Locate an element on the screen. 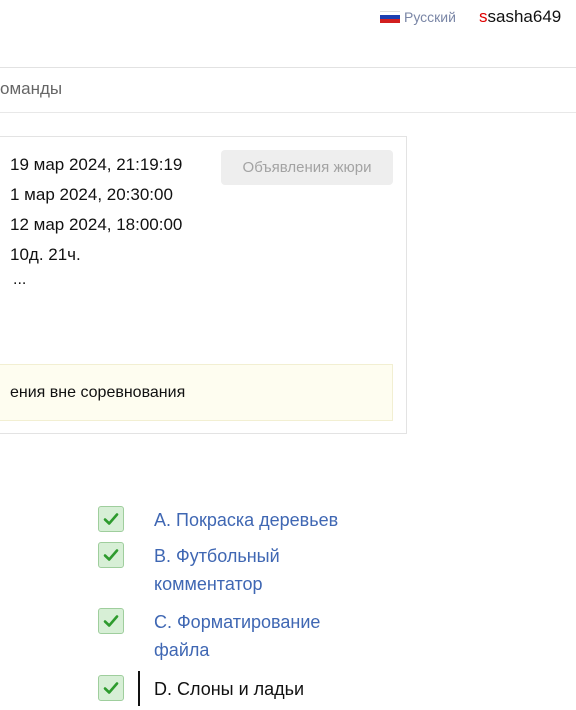  top-bar: Русский ssasha649 is located at coordinates (288, 34).